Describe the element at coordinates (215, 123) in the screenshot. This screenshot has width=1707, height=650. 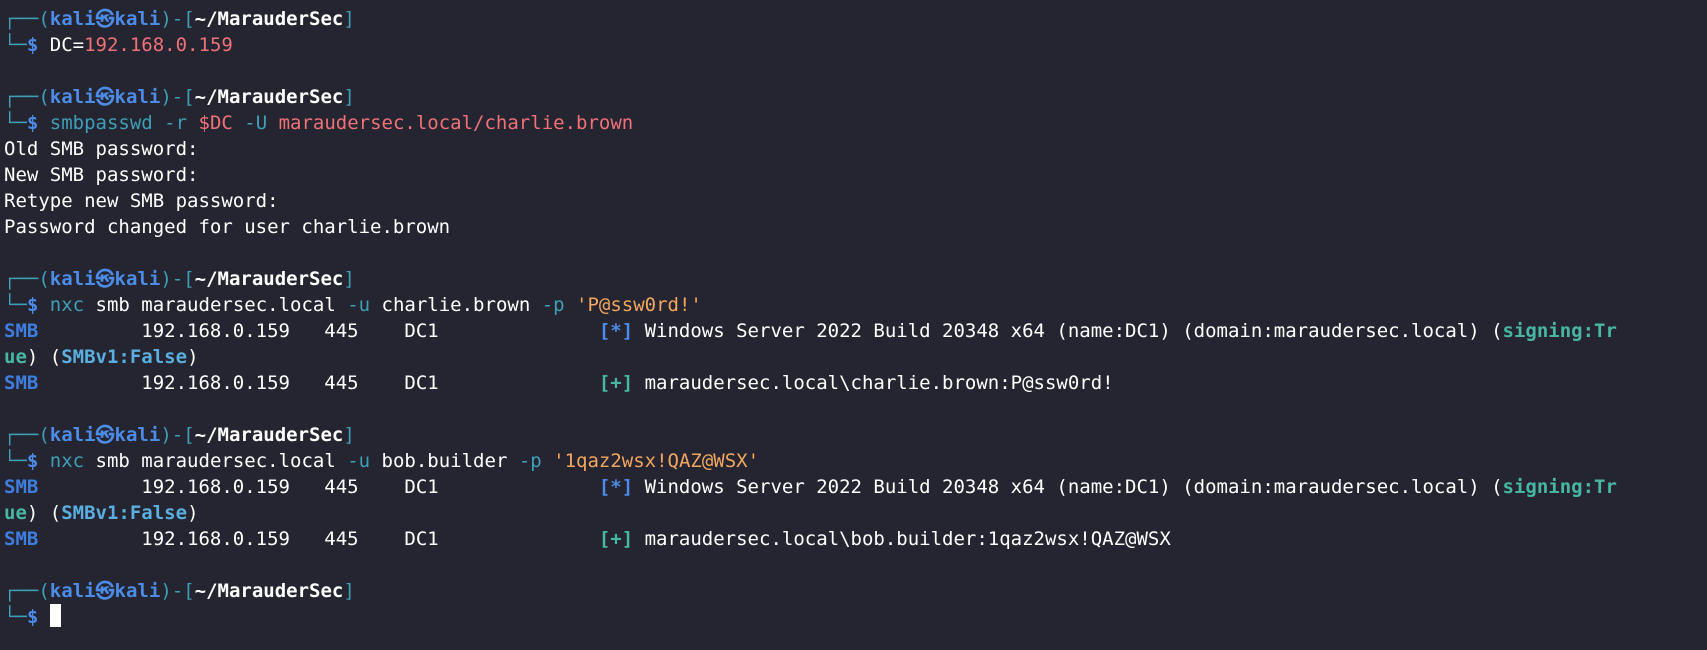
I see `command-token: $DC` at that location.